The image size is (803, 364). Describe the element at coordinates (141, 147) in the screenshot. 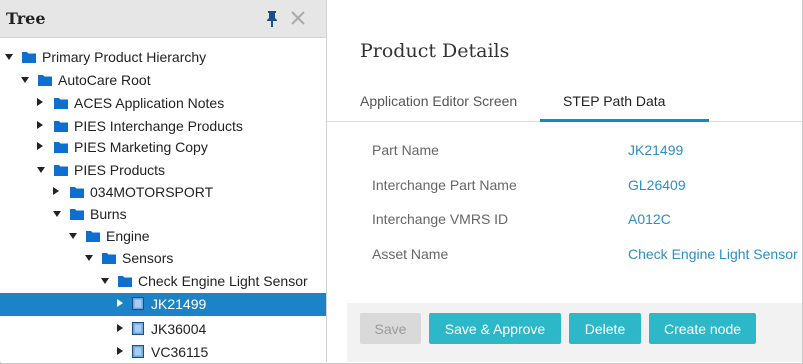

I see `tree-item-label: PIES Marketing Copy` at that location.